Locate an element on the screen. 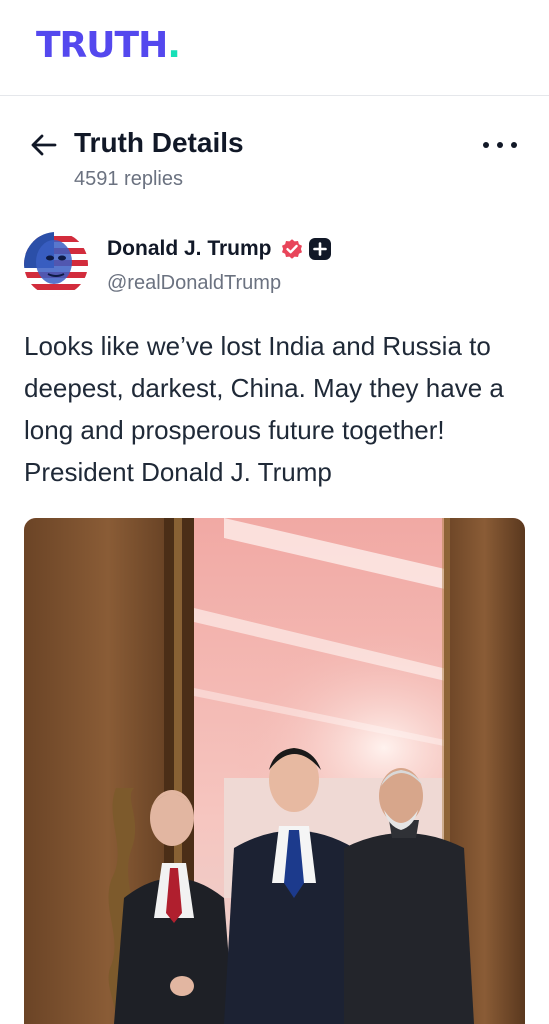 The image size is (549, 1024). arrow-left-icon is located at coordinates (44, 145).